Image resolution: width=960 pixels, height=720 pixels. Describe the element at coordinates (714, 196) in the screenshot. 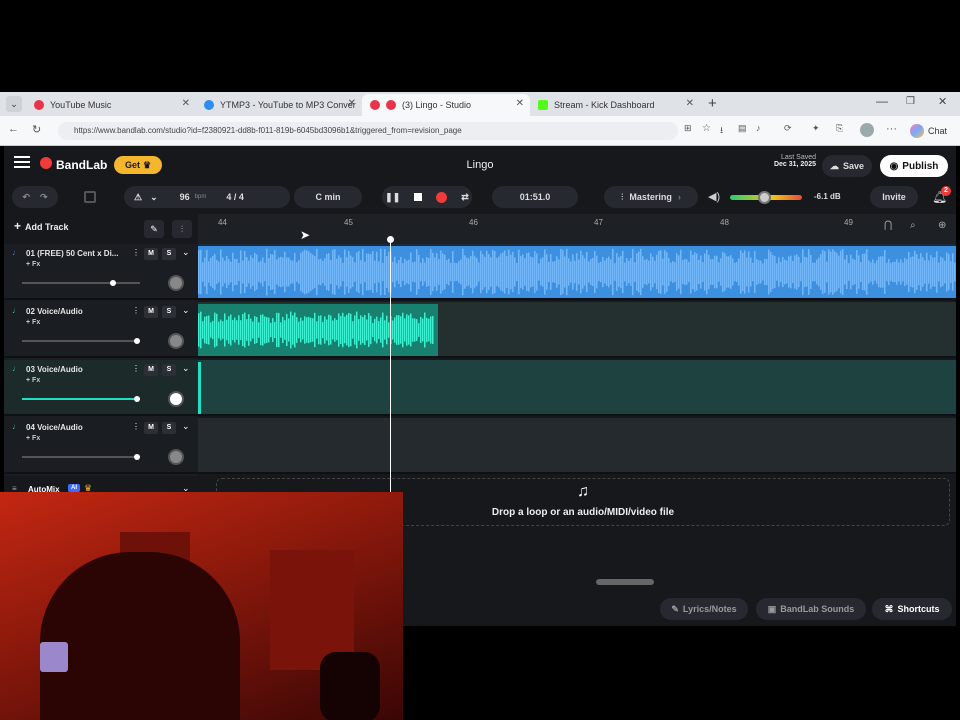

I see `speaker-icon: ◀︎)` at that location.